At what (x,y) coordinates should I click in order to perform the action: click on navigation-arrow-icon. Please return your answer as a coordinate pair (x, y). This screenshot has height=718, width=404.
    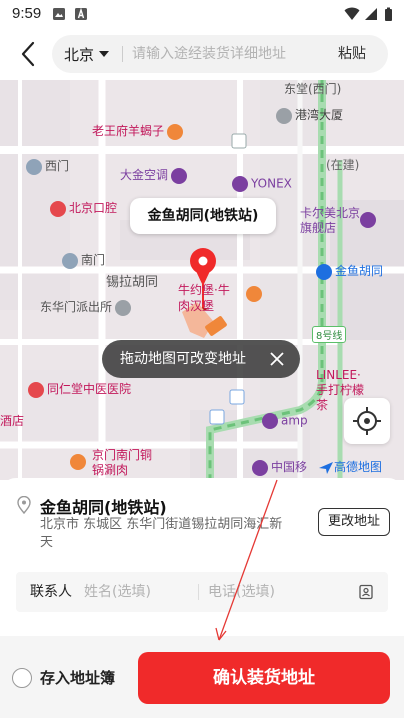
    Looking at the image, I should click on (326, 467).